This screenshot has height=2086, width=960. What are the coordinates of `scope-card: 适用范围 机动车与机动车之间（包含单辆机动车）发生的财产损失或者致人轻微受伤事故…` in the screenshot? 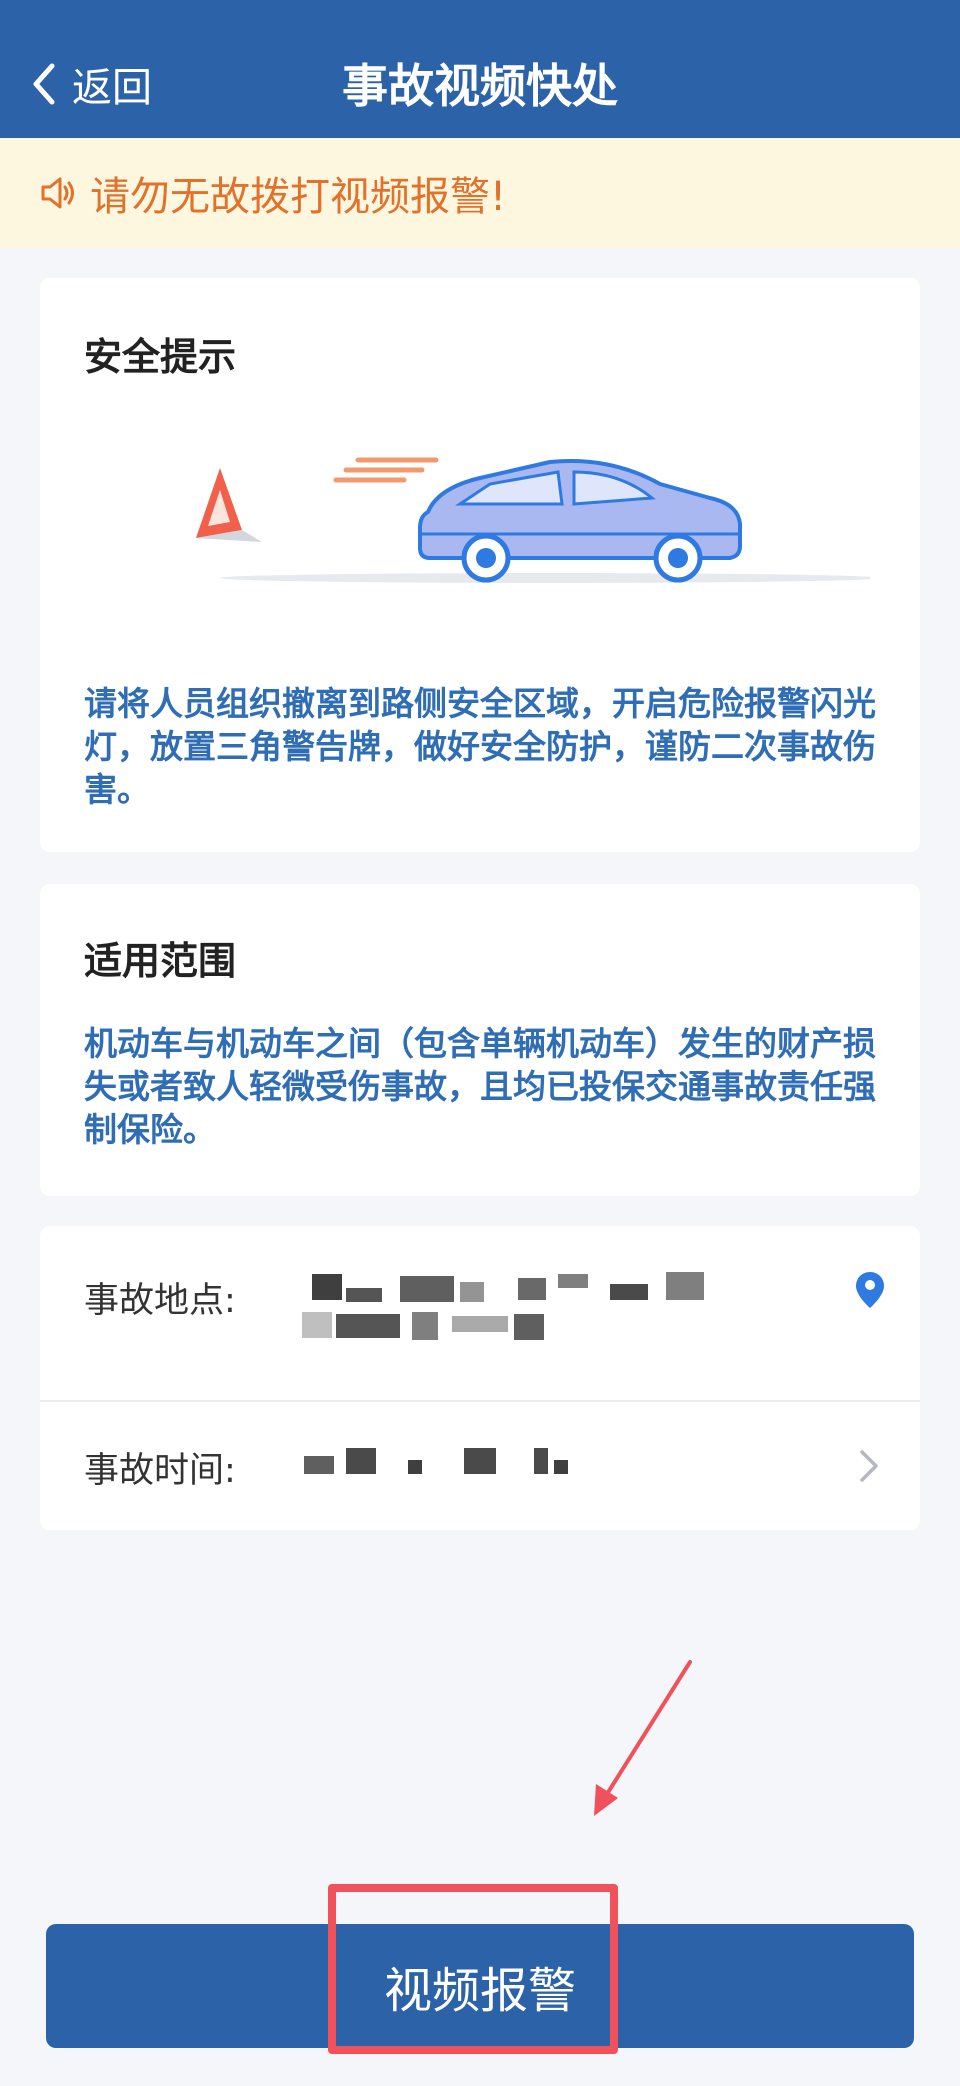 It's located at (480, 1040).